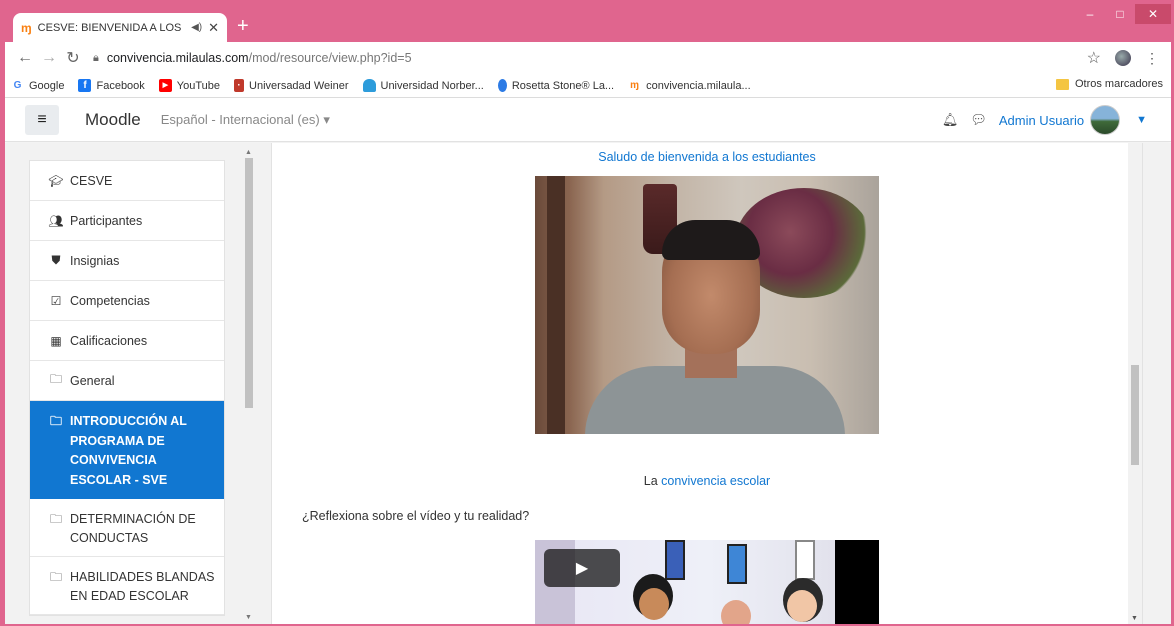 The height and width of the screenshot is (626, 1174). I want to click on bookmark-weiner: · Universadad Weiner, so click(291, 85).